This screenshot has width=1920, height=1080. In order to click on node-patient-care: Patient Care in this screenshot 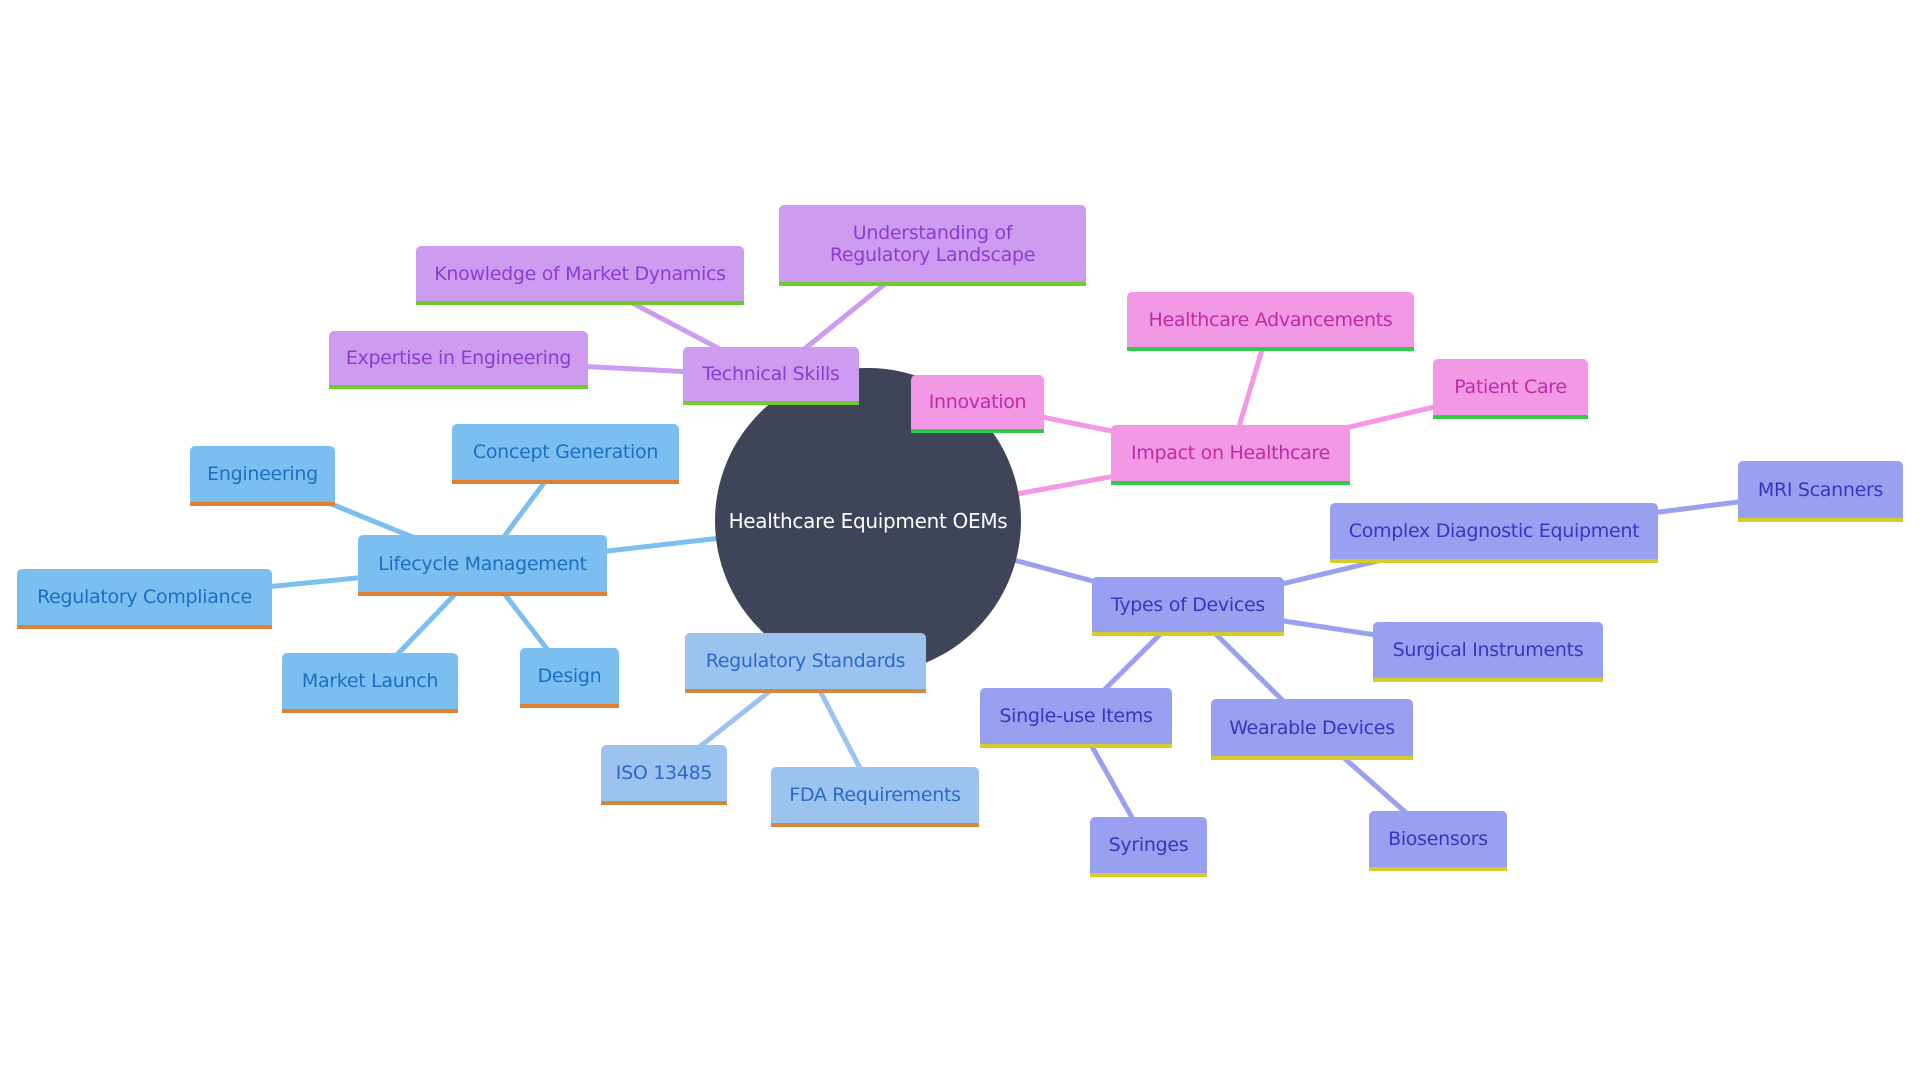, I will do `click(1510, 389)`.